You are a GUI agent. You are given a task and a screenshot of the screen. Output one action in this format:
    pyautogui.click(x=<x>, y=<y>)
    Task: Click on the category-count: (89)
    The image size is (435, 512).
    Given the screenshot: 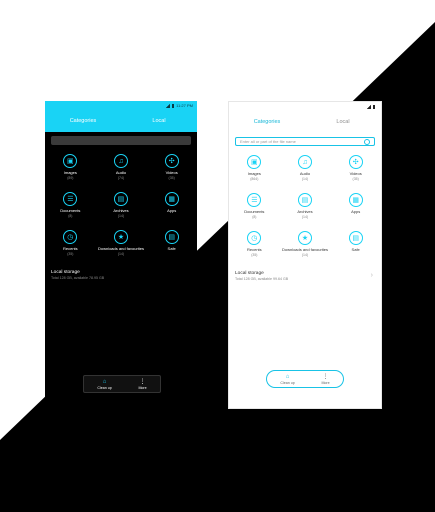 What is the action you would take?
    pyautogui.click(x=70, y=177)
    